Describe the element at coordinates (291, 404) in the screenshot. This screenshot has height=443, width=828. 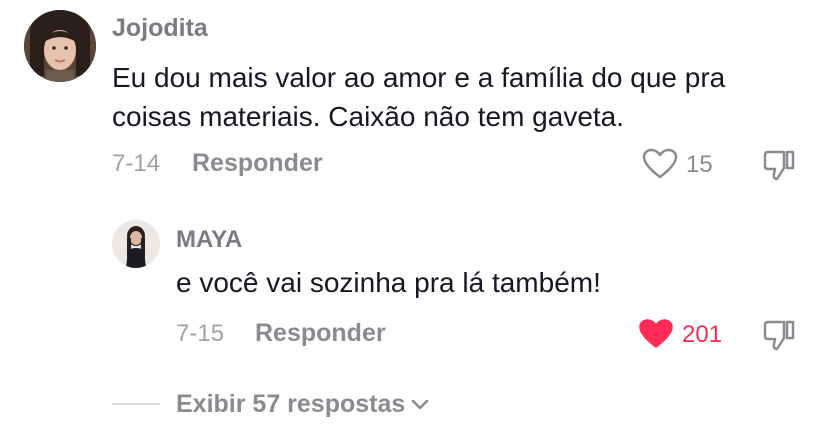
I see `view-replies-label: Exibir 57 respostas` at that location.